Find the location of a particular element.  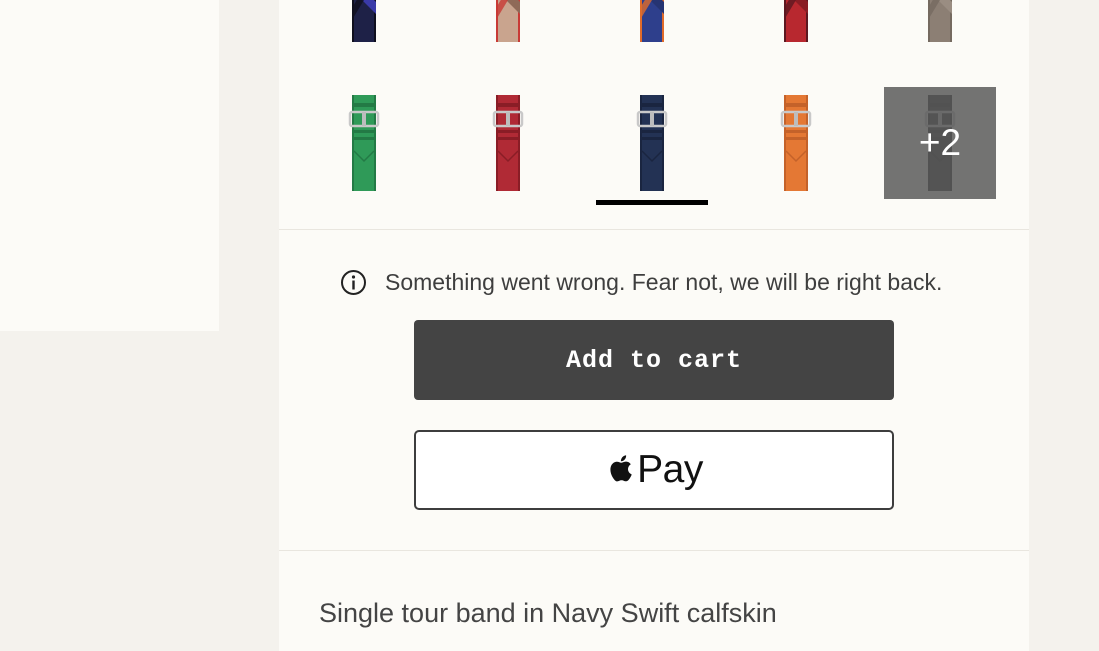

orange-band-image is located at coordinates (796, 143).